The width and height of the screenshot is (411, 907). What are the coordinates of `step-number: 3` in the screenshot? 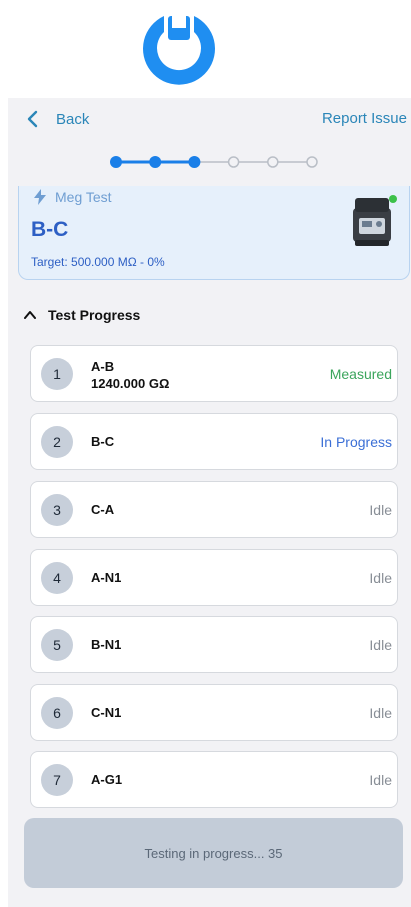 It's located at (57, 510).